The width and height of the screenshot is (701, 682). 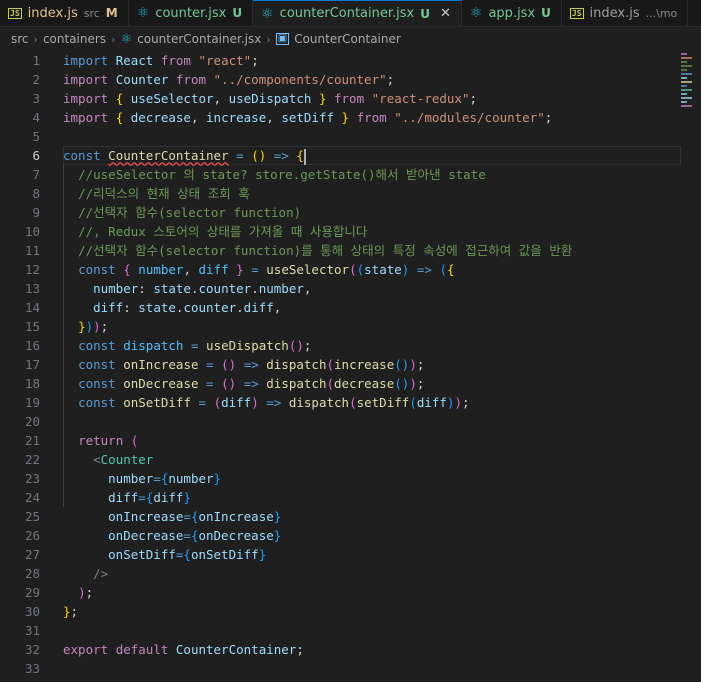 I want to click on code-token: onDecrease, so click(x=161, y=383).